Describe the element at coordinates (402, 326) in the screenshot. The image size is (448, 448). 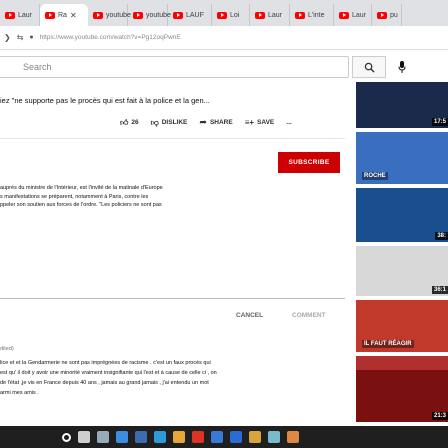
I see `video-thumbnail: IL FAUT RÉAGIR` at that location.